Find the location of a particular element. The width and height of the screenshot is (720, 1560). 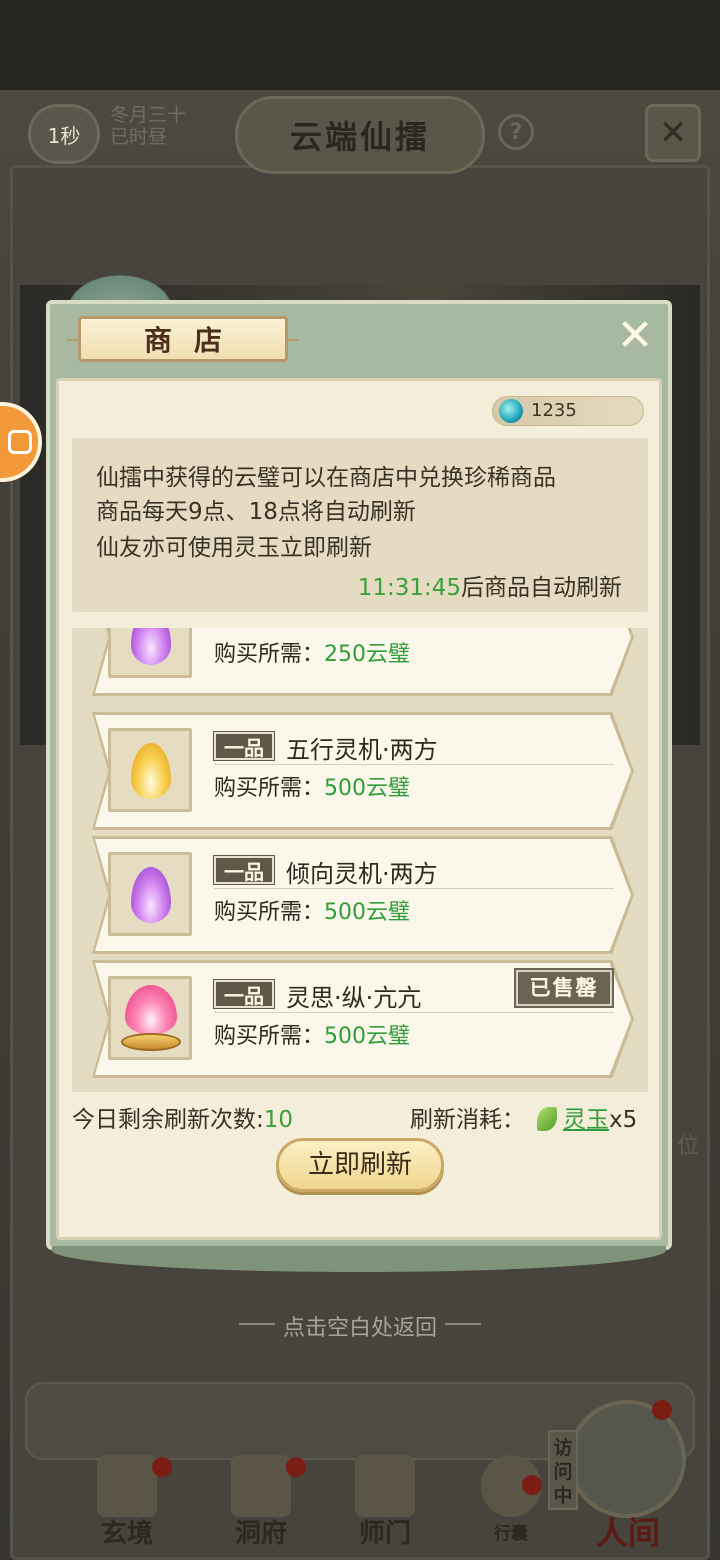

auto-refresh-timer: 11:31:45后商品自动刷新 is located at coordinates (490, 585).